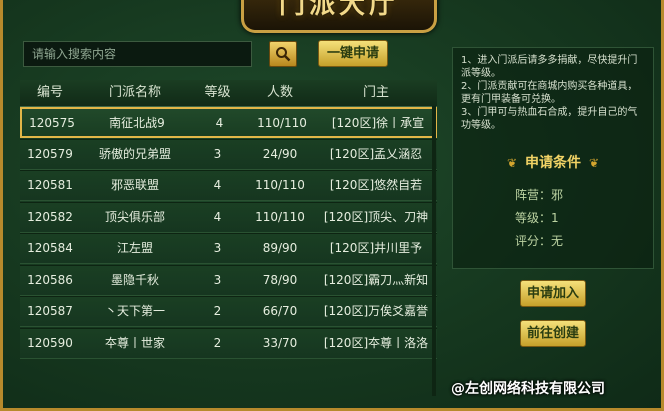  I want to click on cell-leader: [120区]万俟爻嘉誉, so click(376, 311).